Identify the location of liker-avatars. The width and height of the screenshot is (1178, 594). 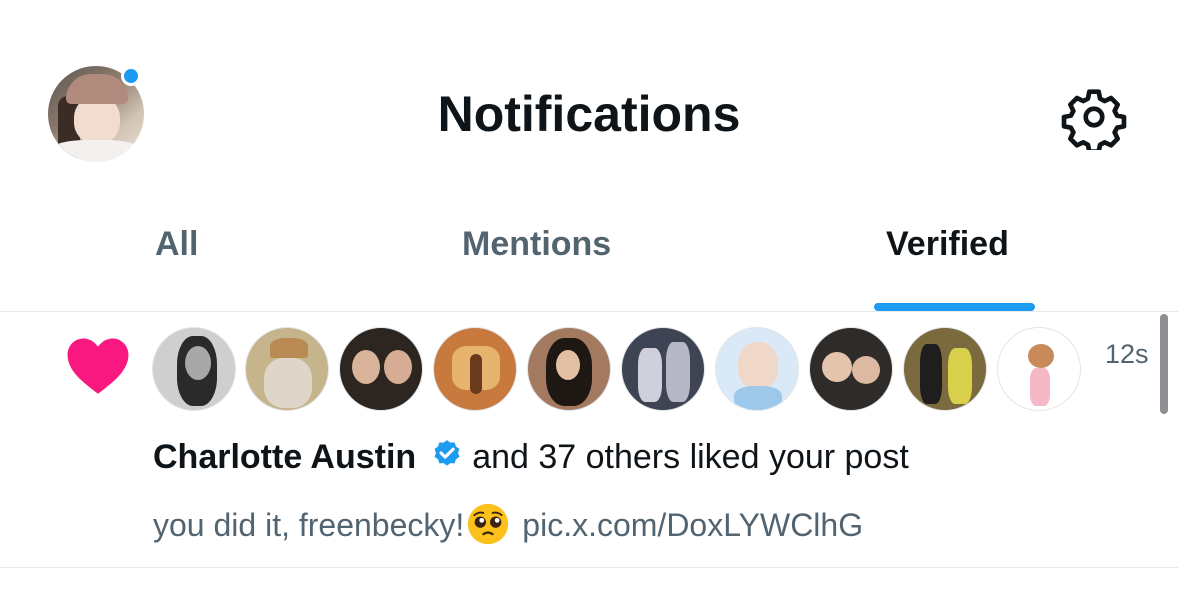
(622, 370).